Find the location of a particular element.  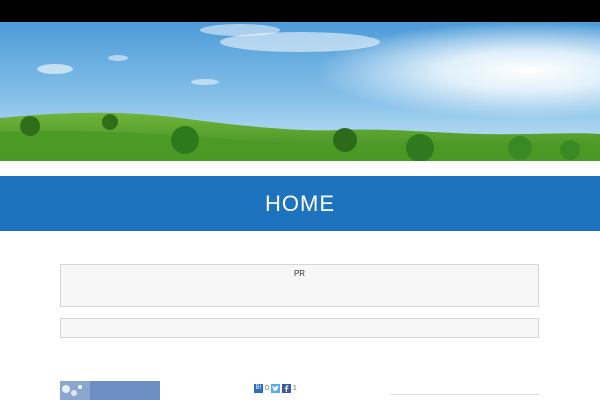

facebook-icon is located at coordinates (286, 388).